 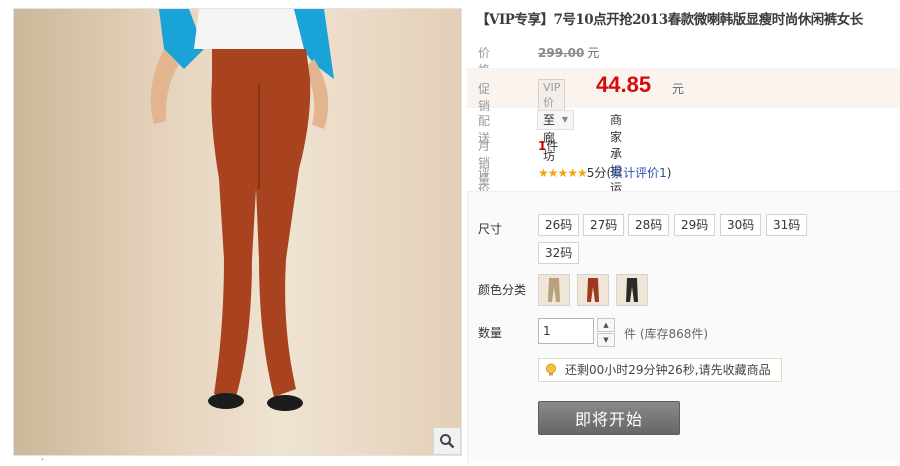 I want to click on size-option: 26码, so click(x=559, y=225).